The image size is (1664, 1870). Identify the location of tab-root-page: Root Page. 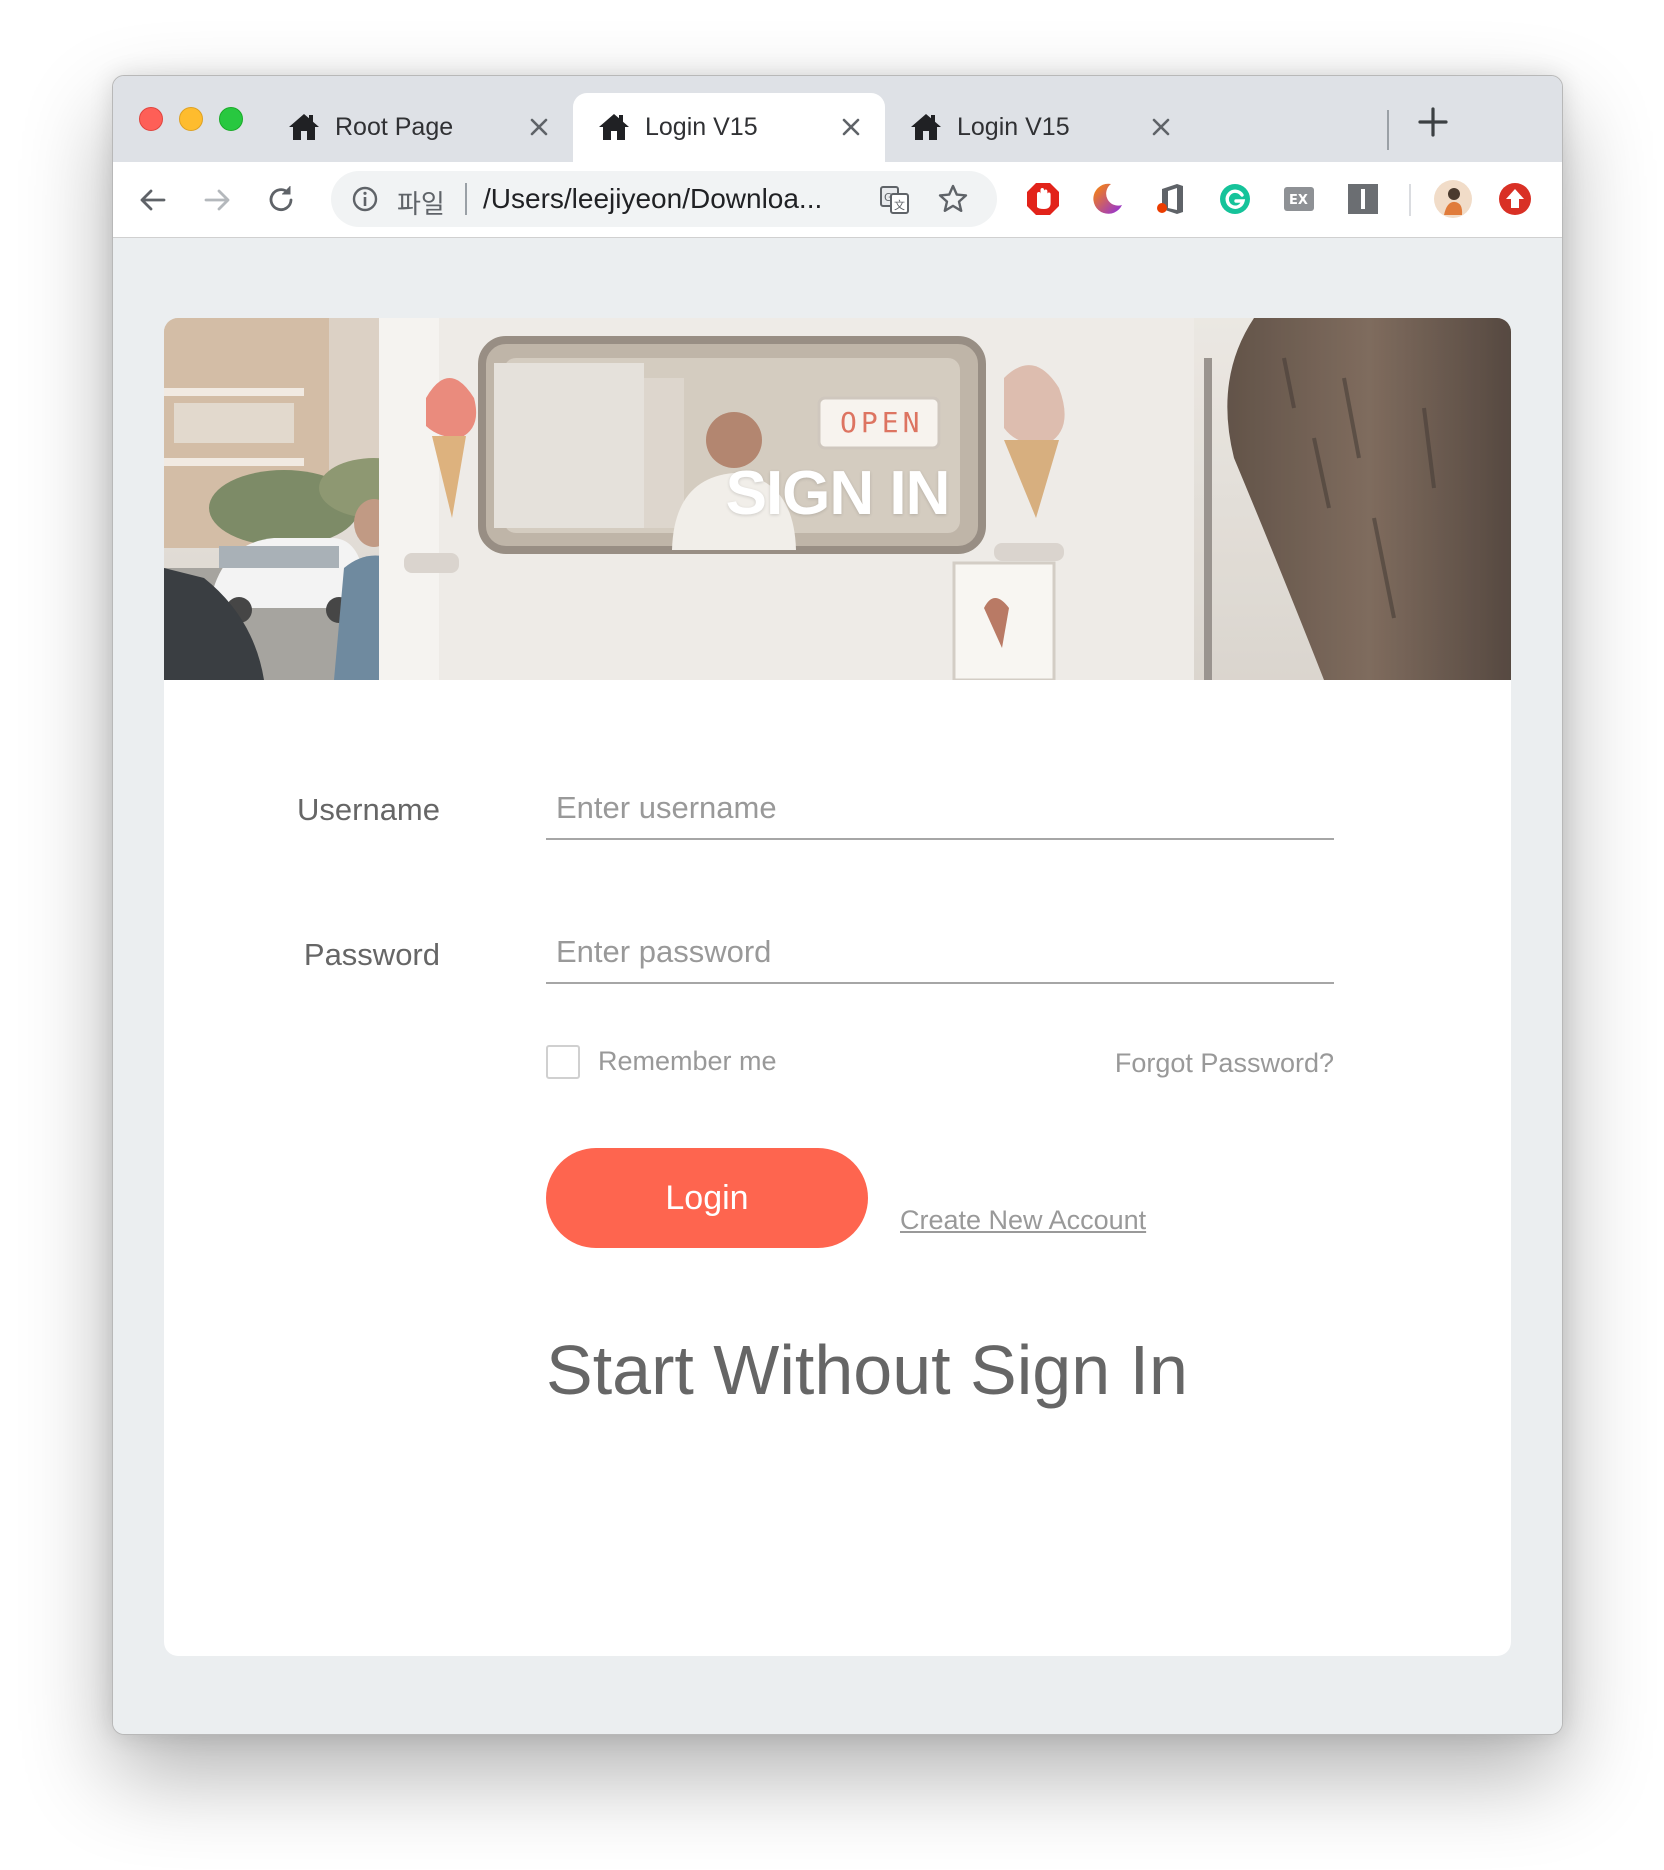
(418, 127).